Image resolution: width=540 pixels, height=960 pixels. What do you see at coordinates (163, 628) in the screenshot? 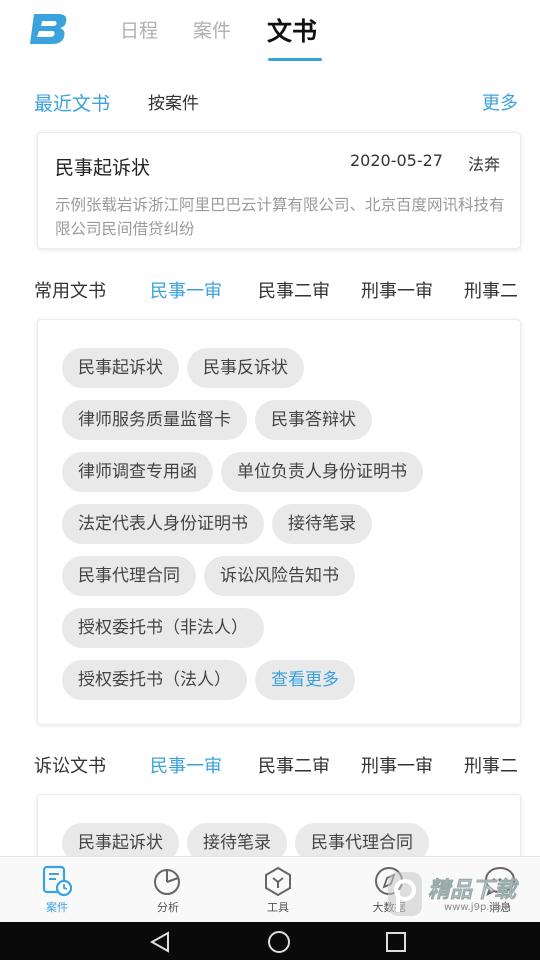
I see `chip-power-of-attorney-non-legal: 授权委托书（非法人）` at bounding box center [163, 628].